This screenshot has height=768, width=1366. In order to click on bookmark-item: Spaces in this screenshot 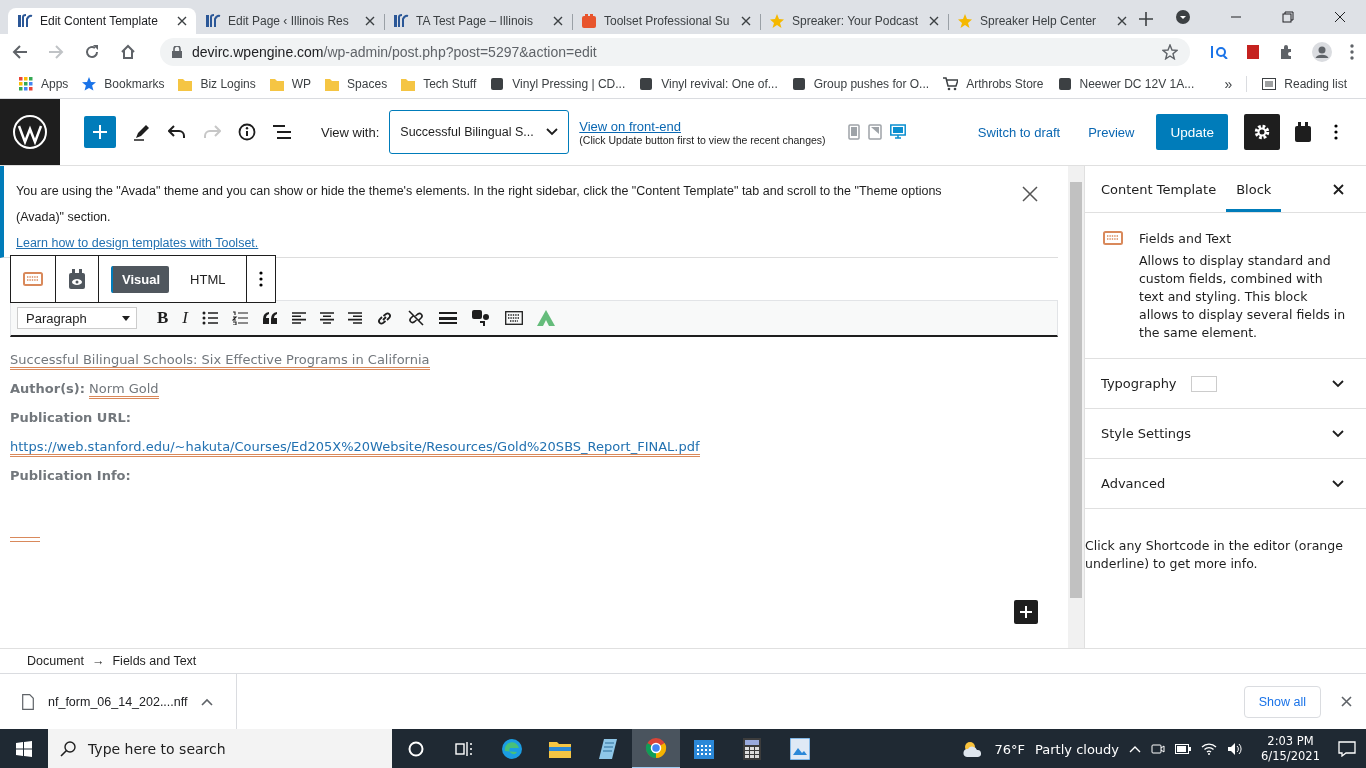, I will do `click(356, 84)`.